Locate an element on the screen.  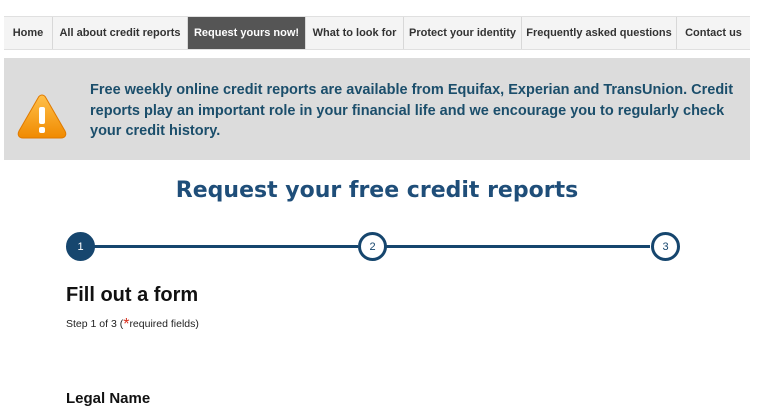
nav-item-what-to-look-for: What to look for is located at coordinates (355, 33).